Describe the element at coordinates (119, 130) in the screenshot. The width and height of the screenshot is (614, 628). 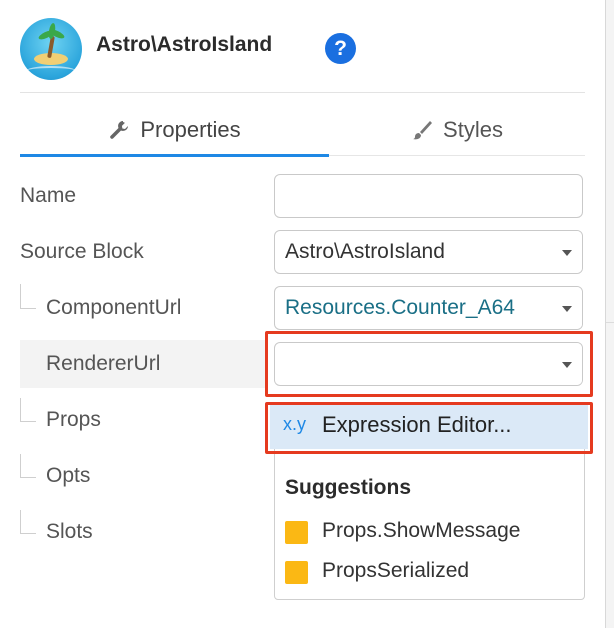
I see `wrench-icon` at that location.